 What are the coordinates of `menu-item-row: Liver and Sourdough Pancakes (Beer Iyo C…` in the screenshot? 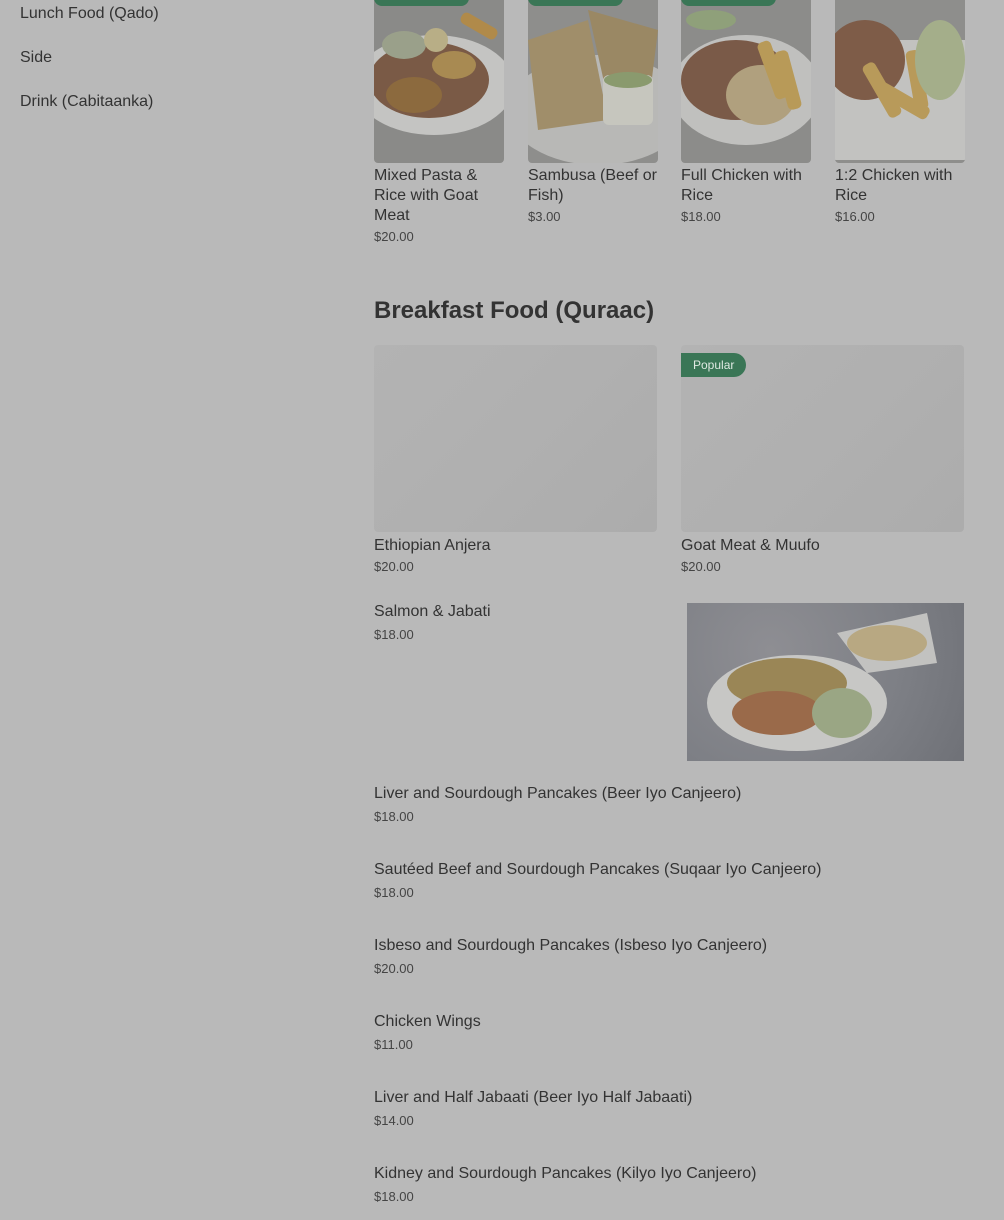 It's located at (669, 804).